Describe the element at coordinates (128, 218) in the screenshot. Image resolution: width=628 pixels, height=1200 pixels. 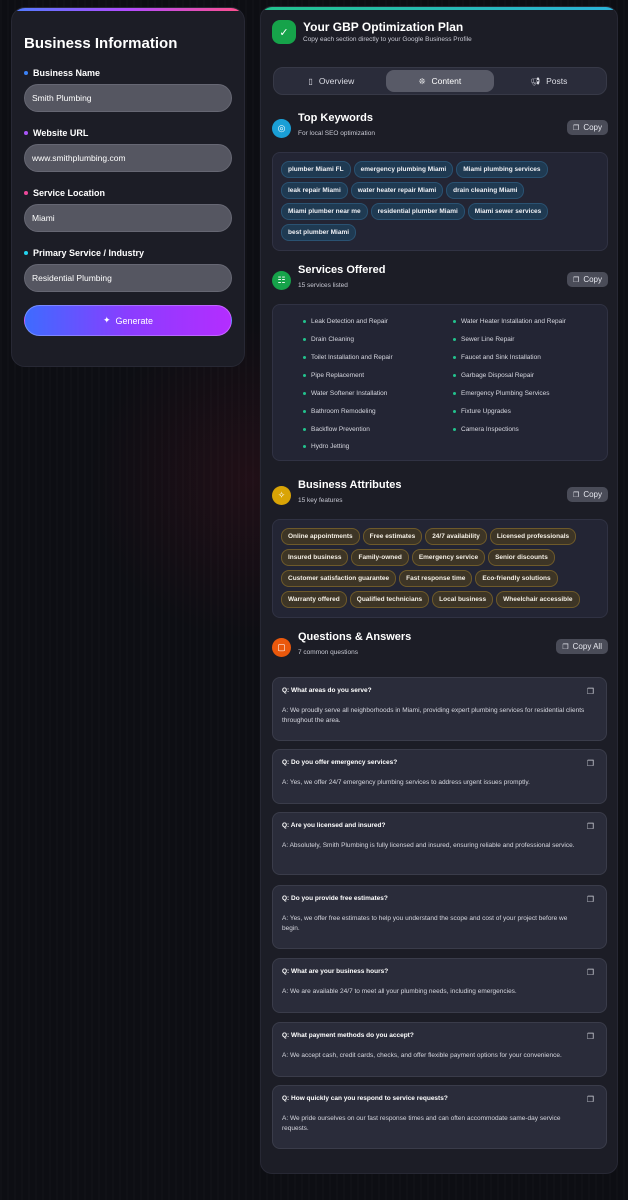
I see `field-input: Miami` at that location.